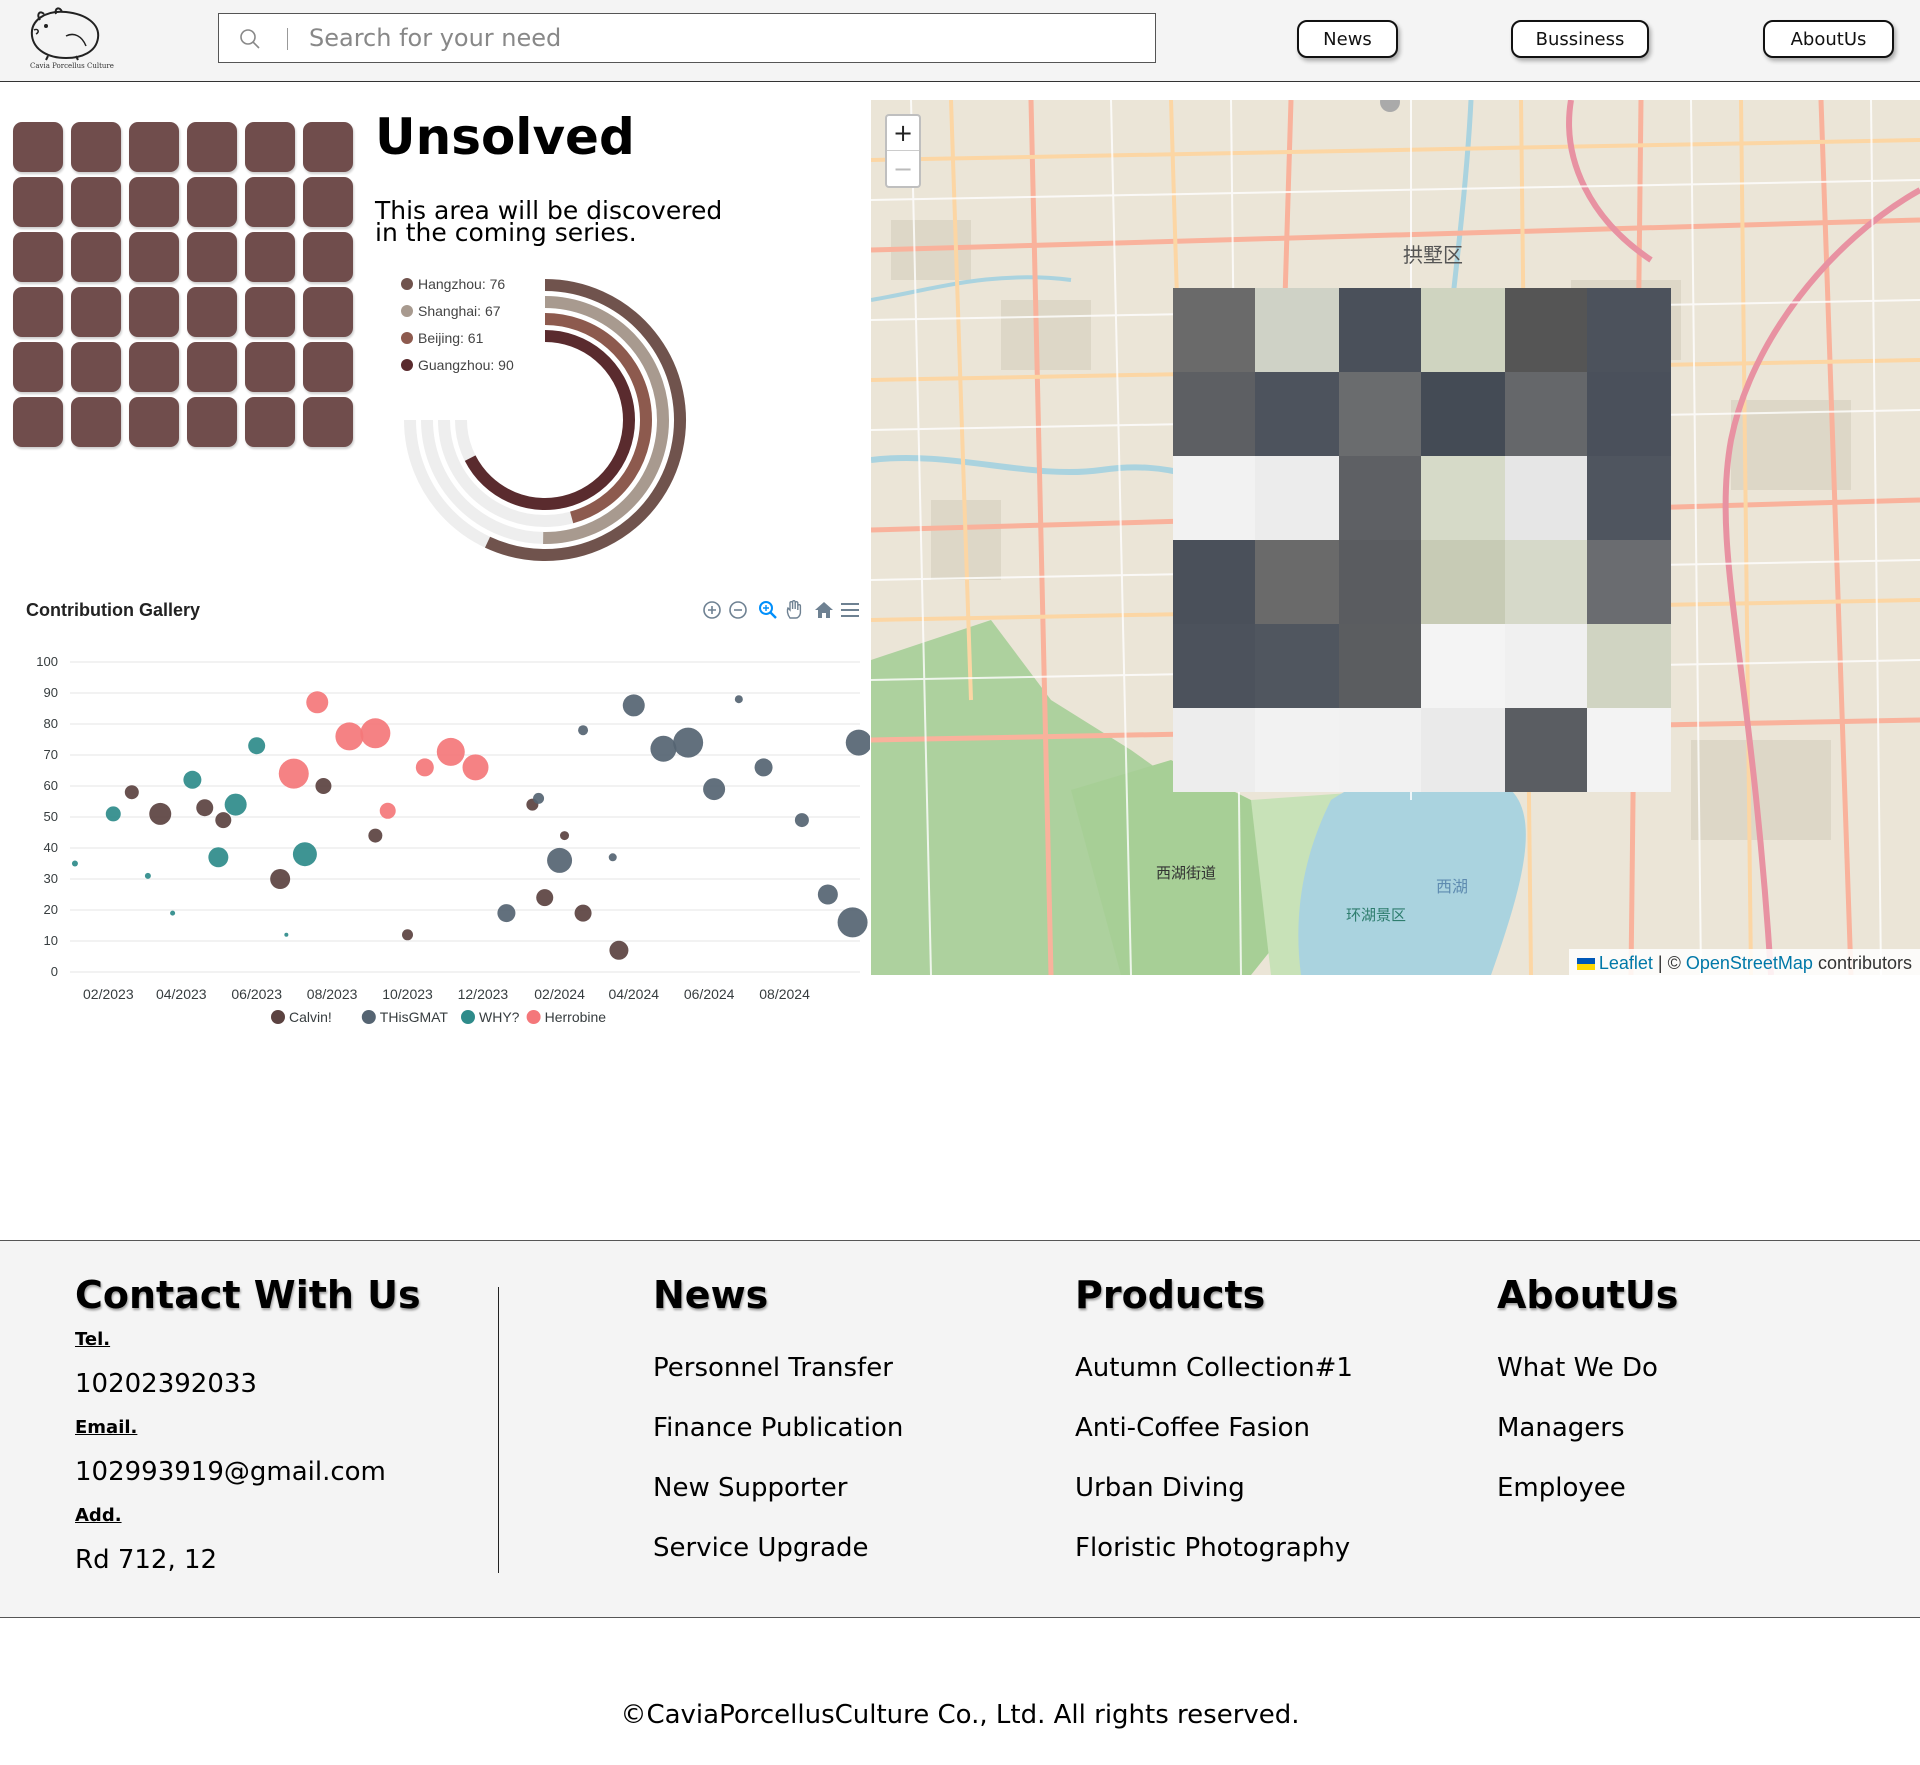  Describe the element at coordinates (750, 1488) in the screenshot. I see `footer-news-link: New Supporter` at that location.